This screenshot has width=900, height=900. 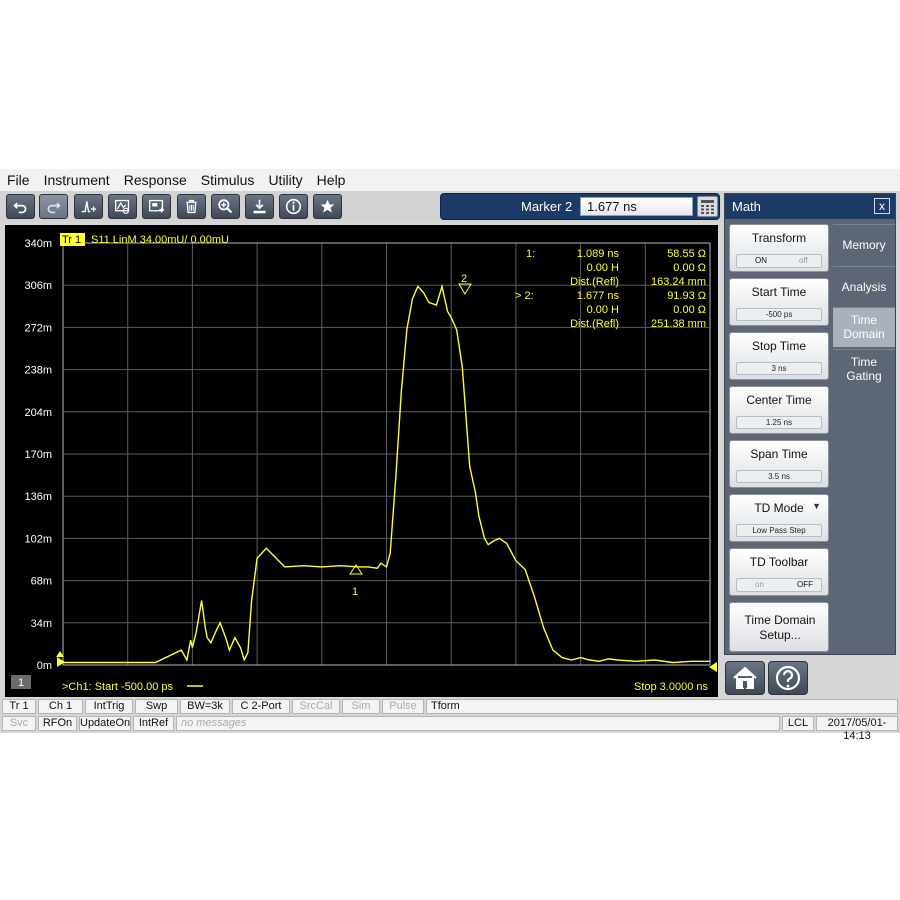 What do you see at coordinates (156, 706) in the screenshot?
I see `status-sweep: Swp` at bounding box center [156, 706].